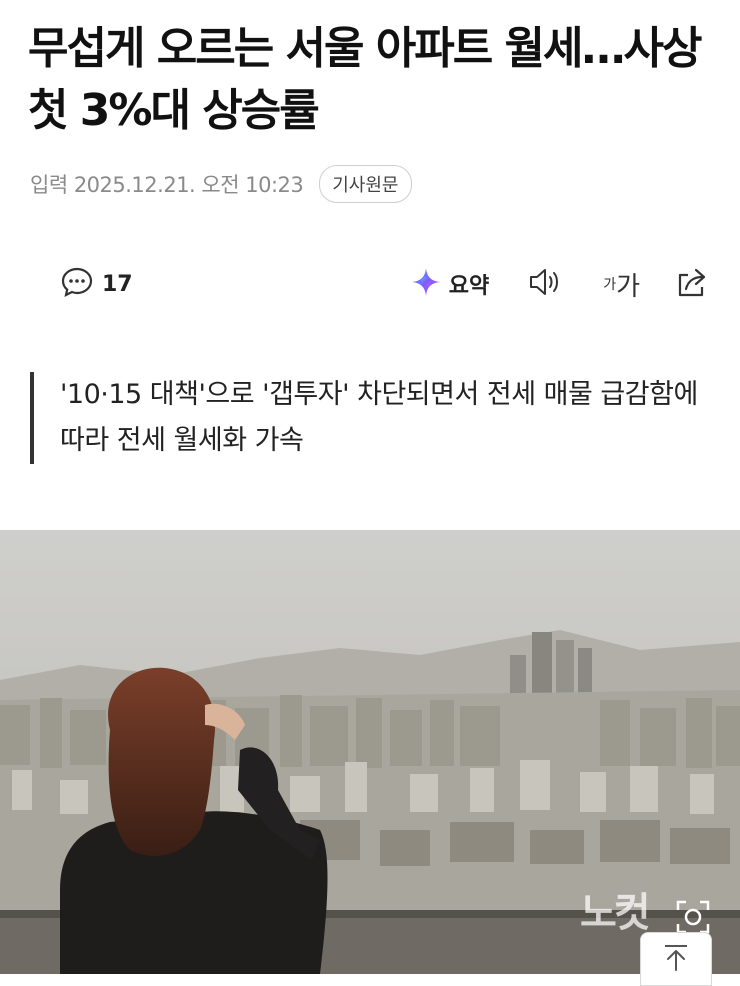  I want to click on speaker-icon, so click(545, 284).